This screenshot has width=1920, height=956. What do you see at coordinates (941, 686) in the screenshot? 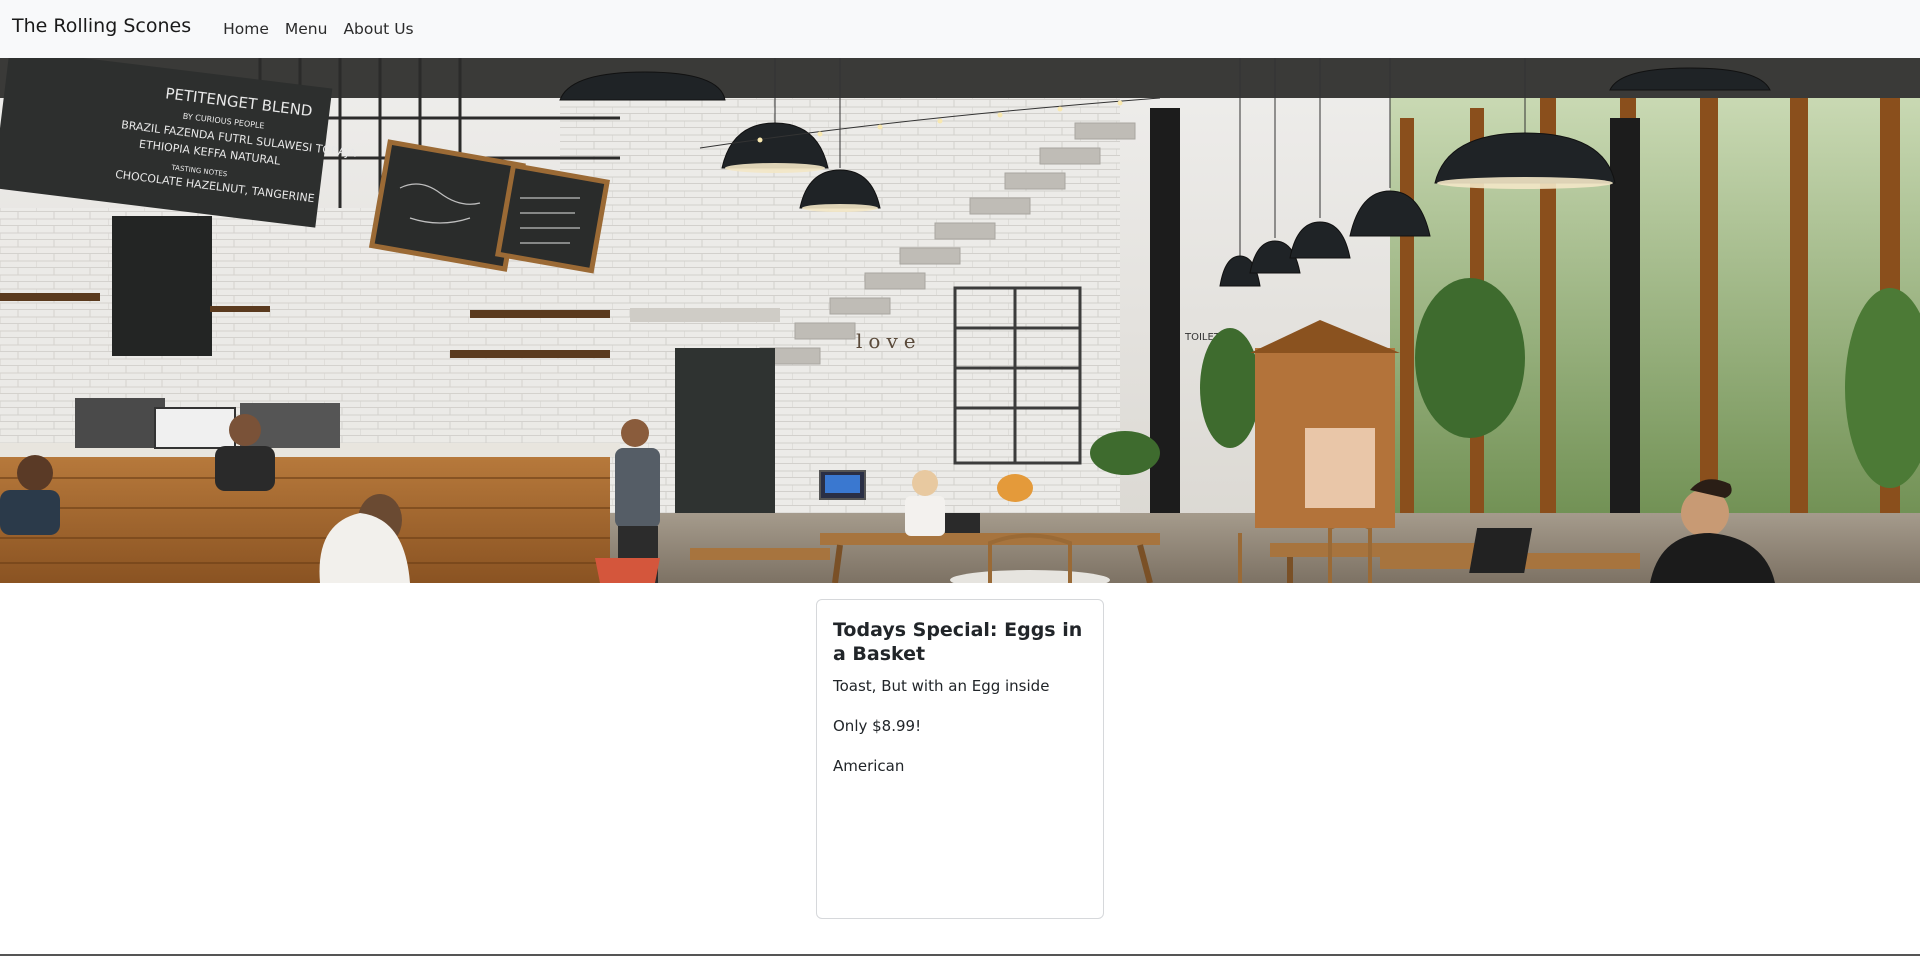
I see `special-description: Toast, But with an Egg inside` at bounding box center [941, 686].